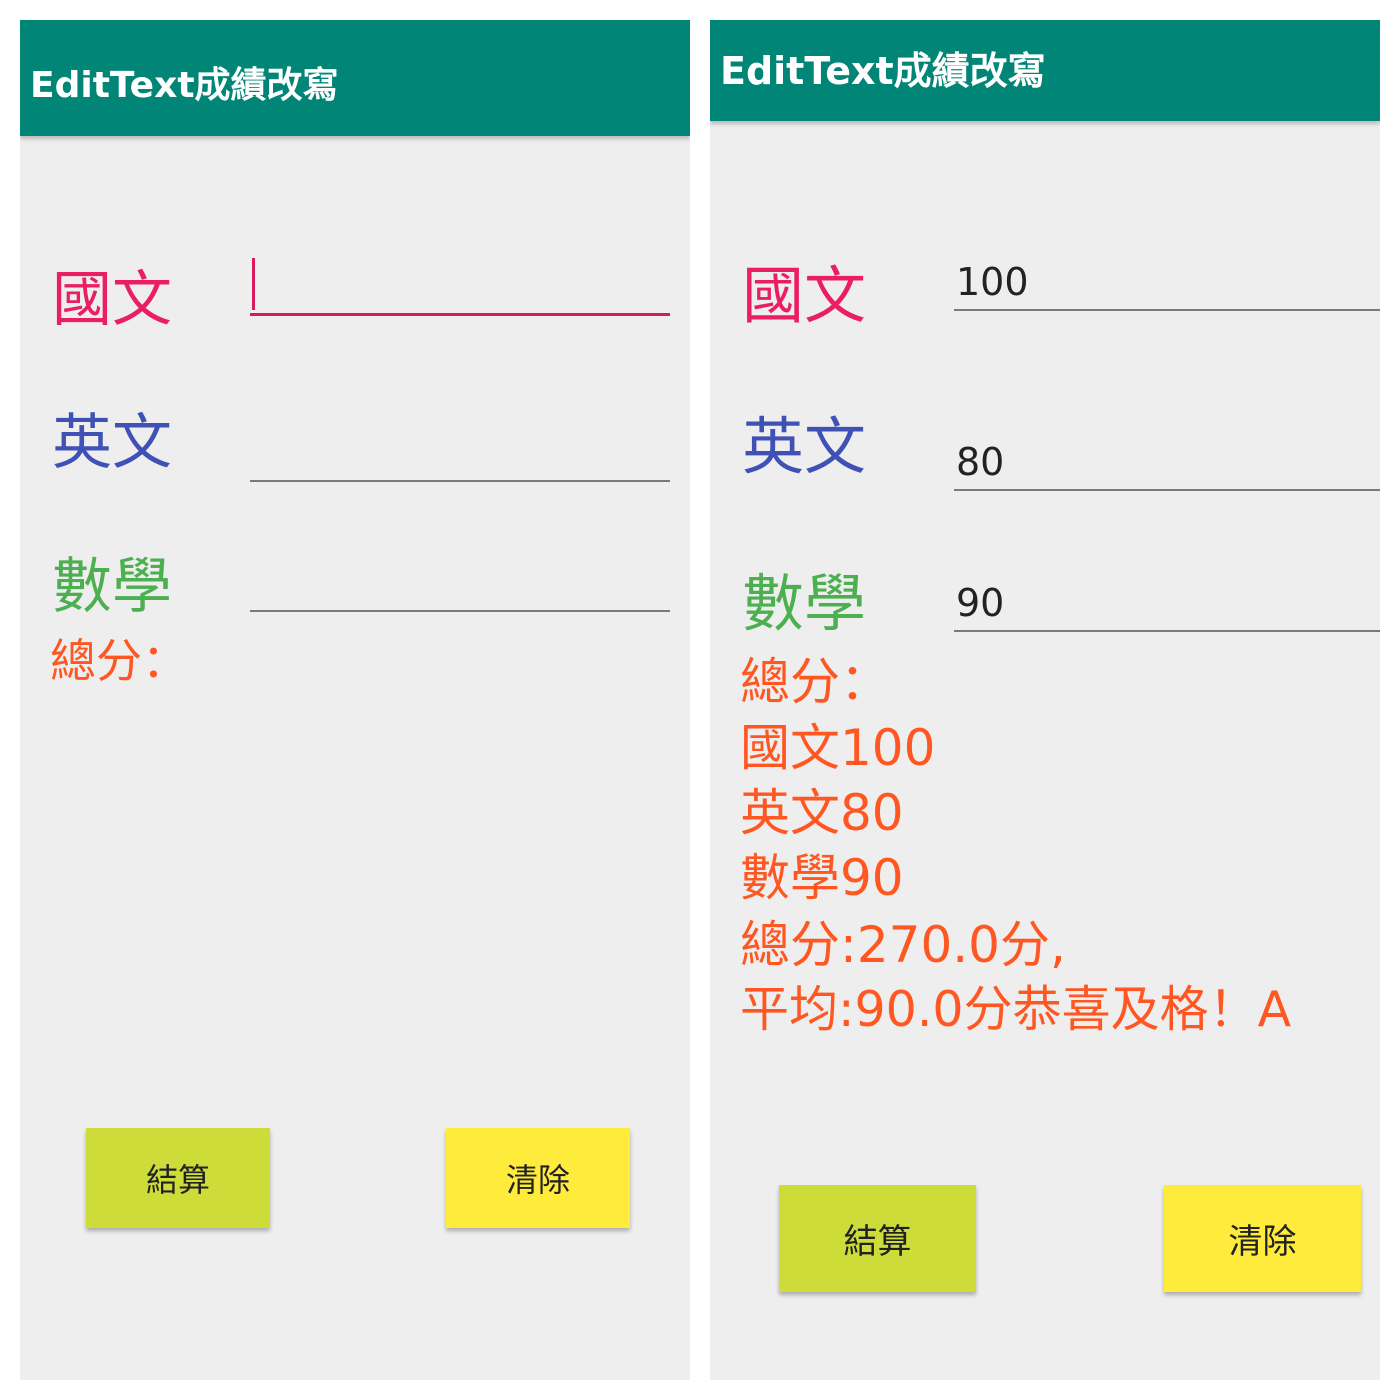 Image resolution: width=1400 pixels, height=1400 pixels. I want to click on result-line: 英文80, so click(822, 813).